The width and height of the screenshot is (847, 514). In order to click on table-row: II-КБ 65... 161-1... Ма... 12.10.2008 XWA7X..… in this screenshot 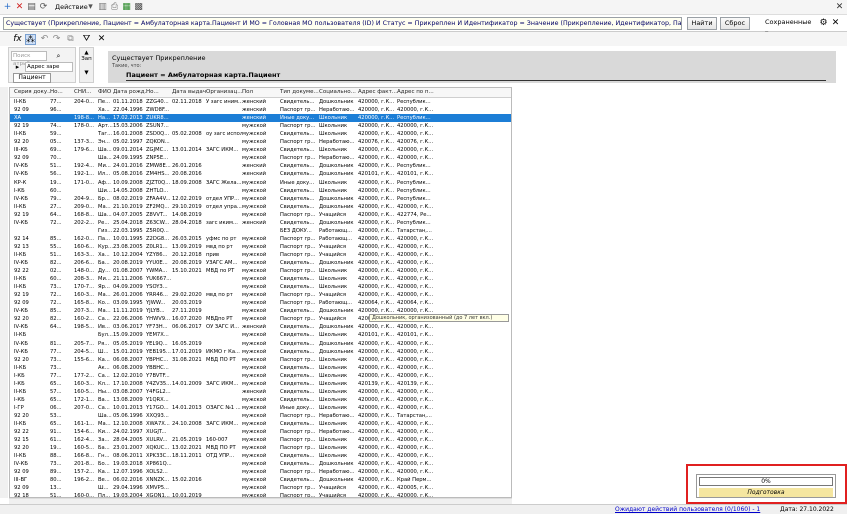, I will do `click(260, 424)`.